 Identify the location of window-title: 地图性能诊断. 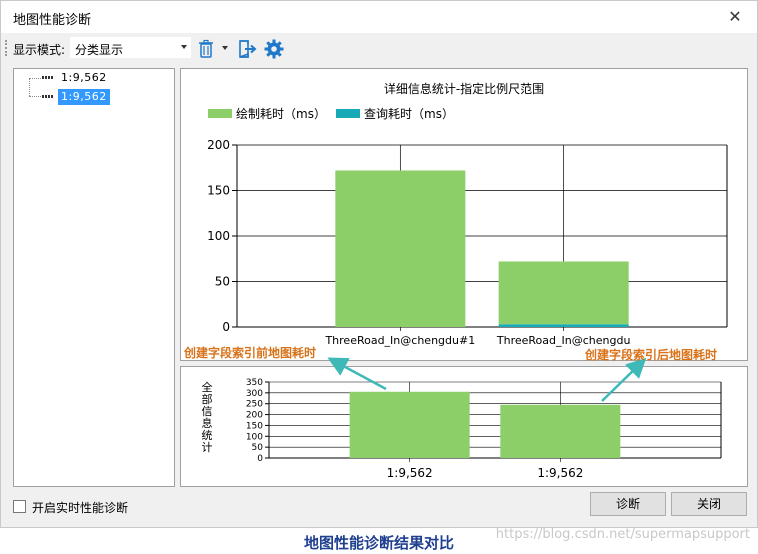
(52, 20).